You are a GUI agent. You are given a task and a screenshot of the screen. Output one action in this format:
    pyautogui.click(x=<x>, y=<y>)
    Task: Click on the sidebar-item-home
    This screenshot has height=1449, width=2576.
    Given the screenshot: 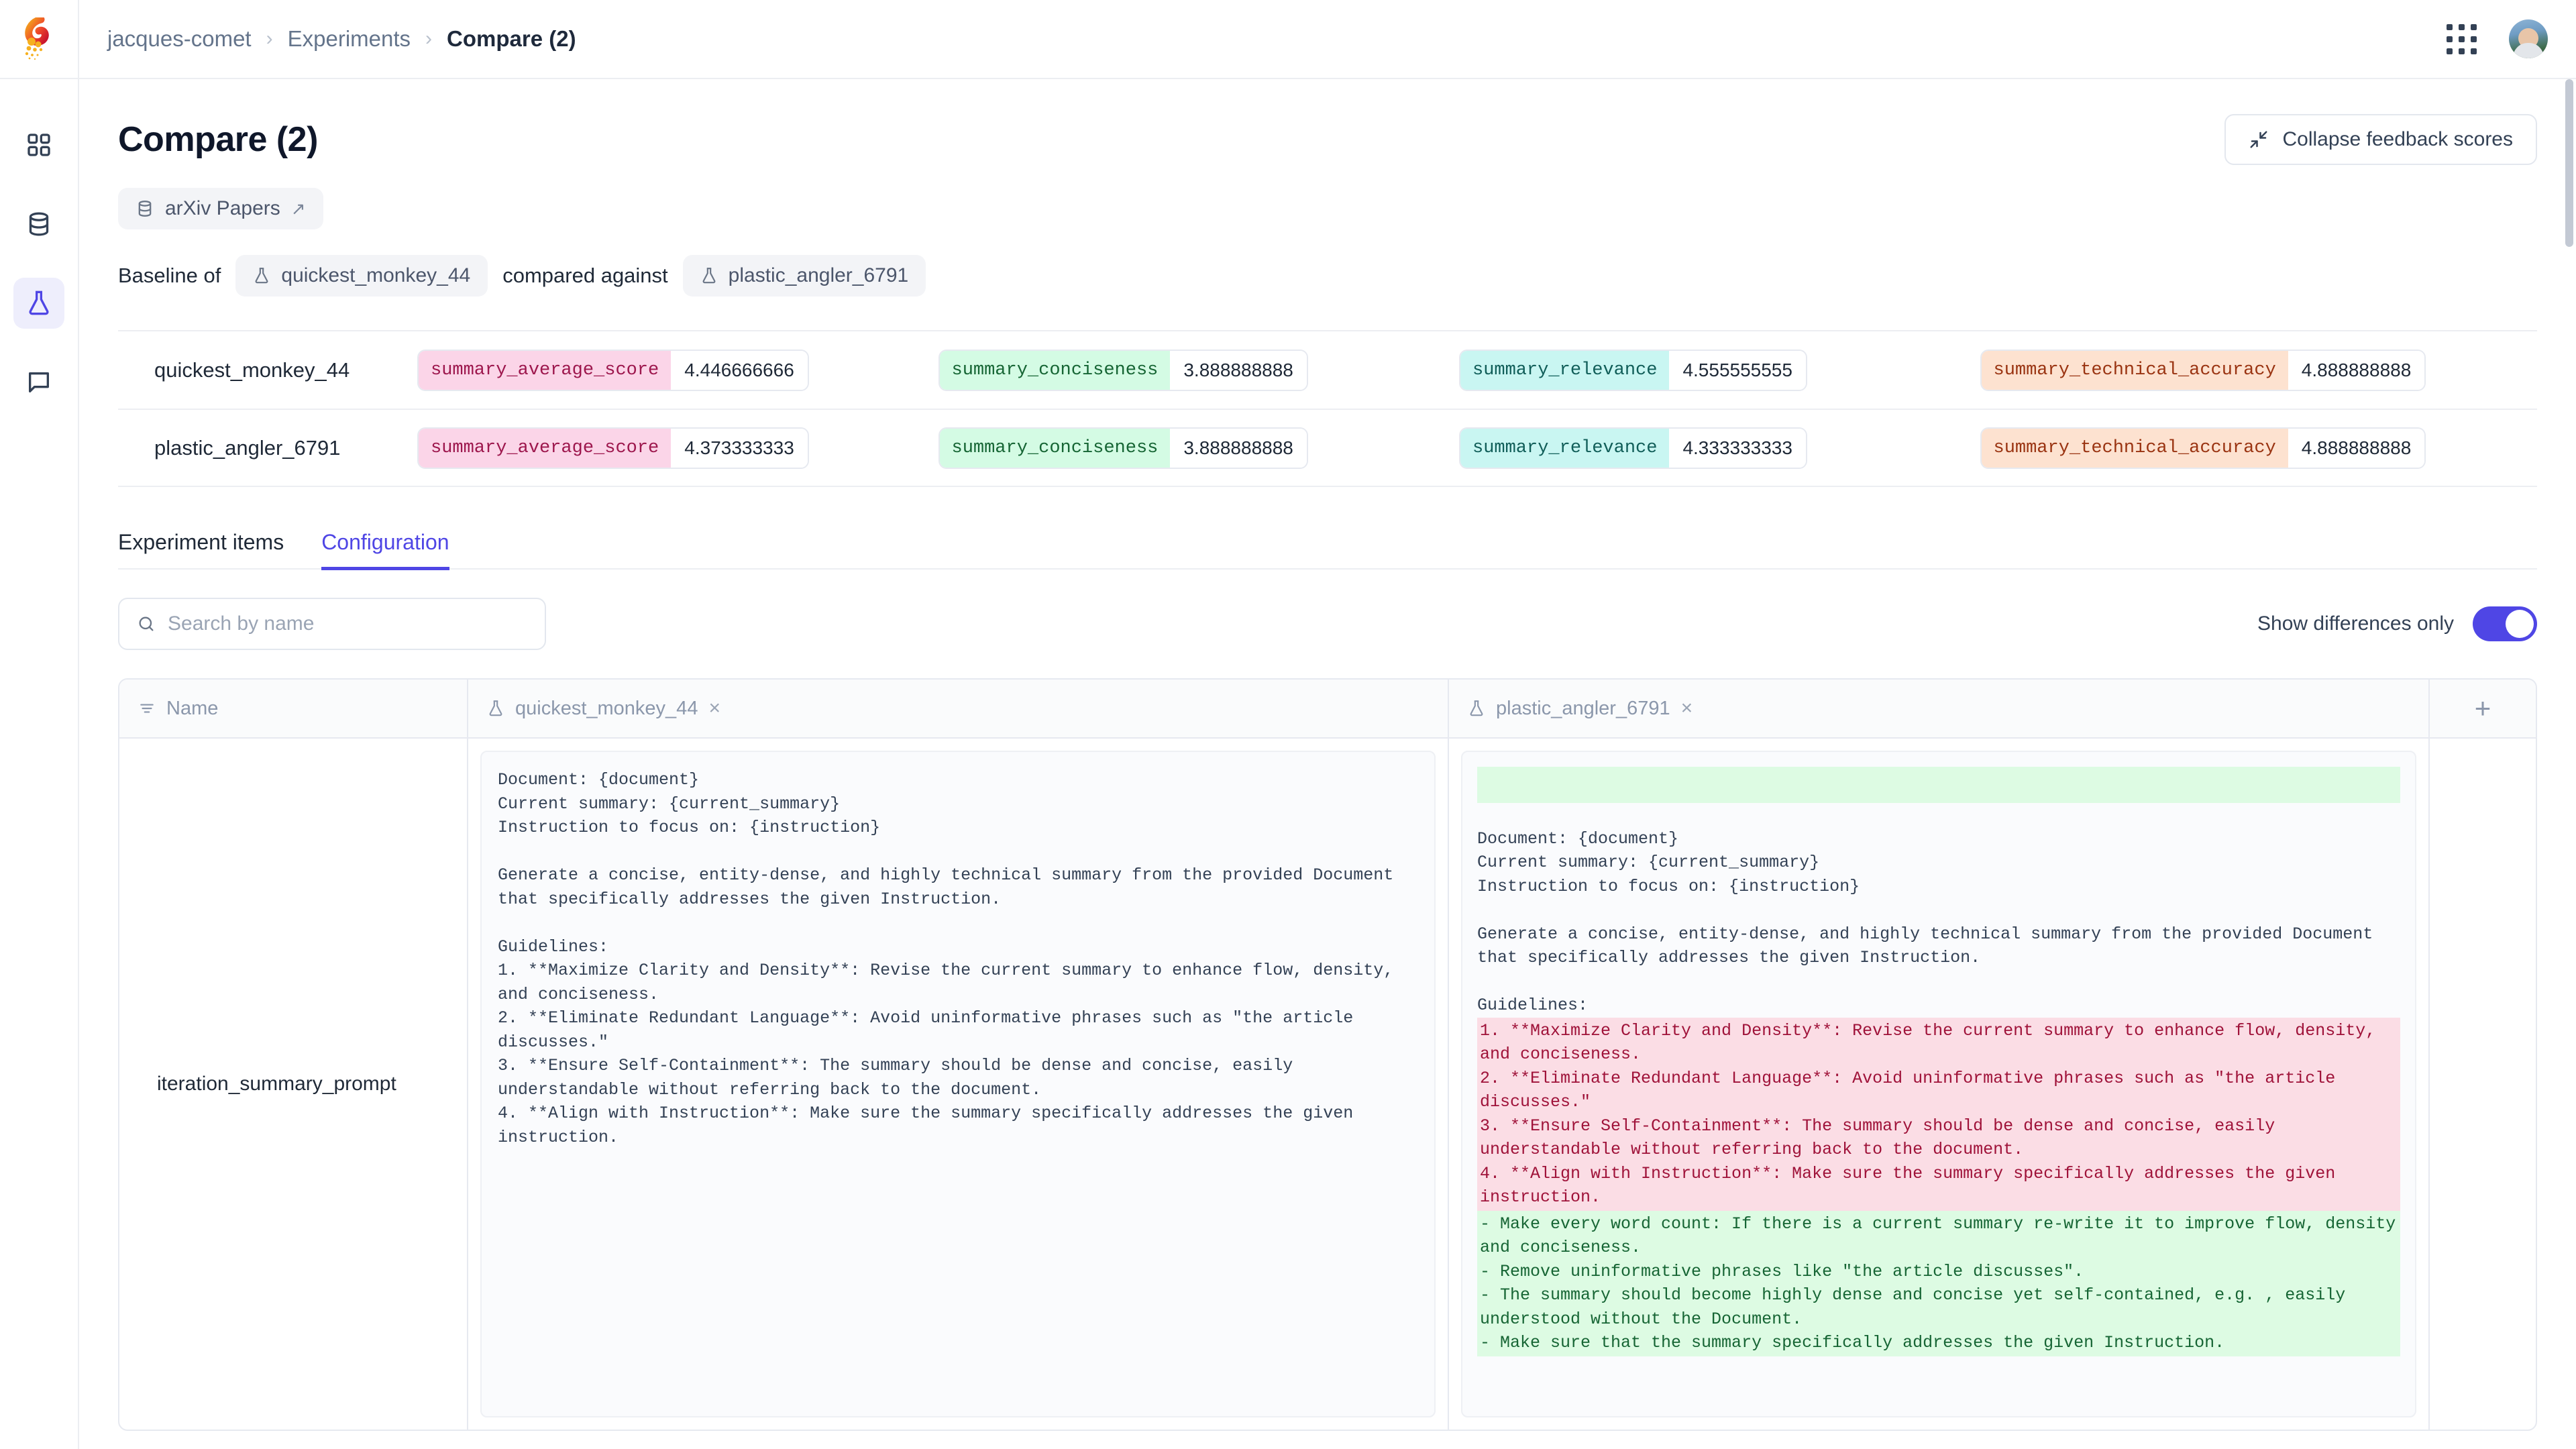 What is the action you would take?
    pyautogui.click(x=38, y=144)
    